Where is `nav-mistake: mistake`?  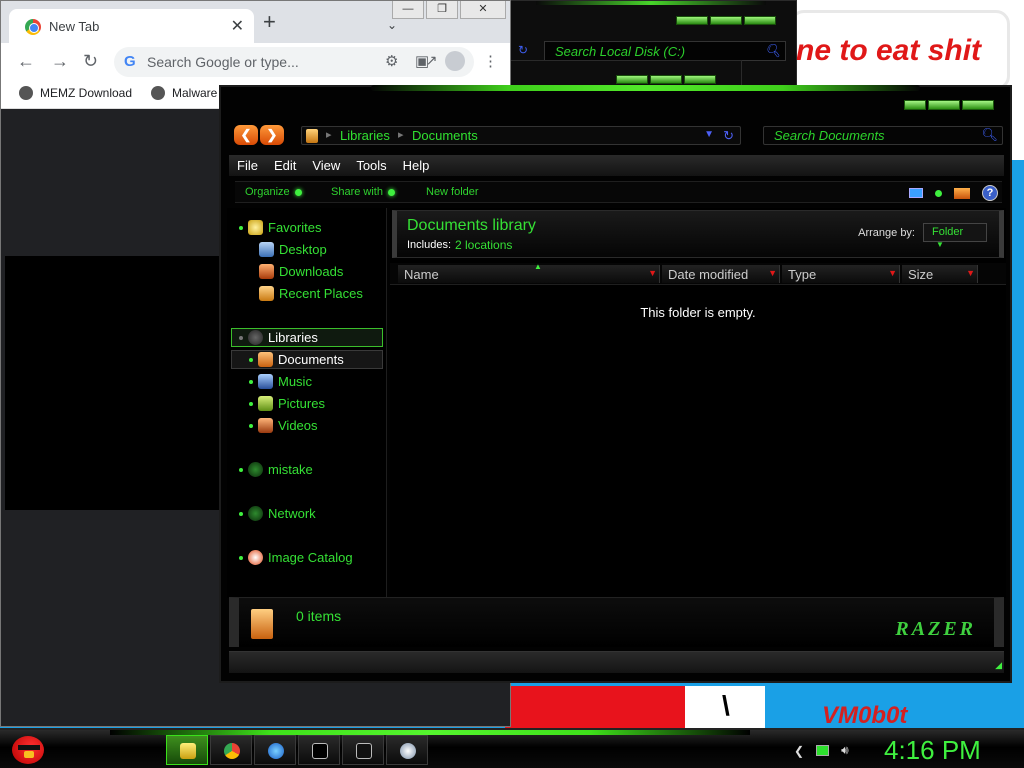 nav-mistake: mistake is located at coordinates (276, 469).